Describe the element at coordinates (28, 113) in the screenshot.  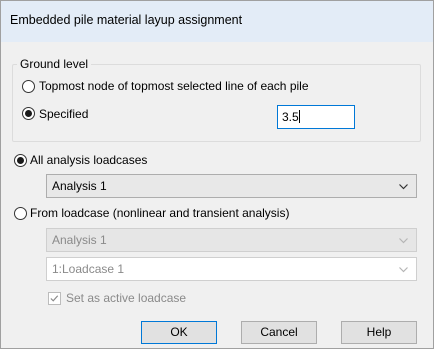
I see `specified-radio` at that location.